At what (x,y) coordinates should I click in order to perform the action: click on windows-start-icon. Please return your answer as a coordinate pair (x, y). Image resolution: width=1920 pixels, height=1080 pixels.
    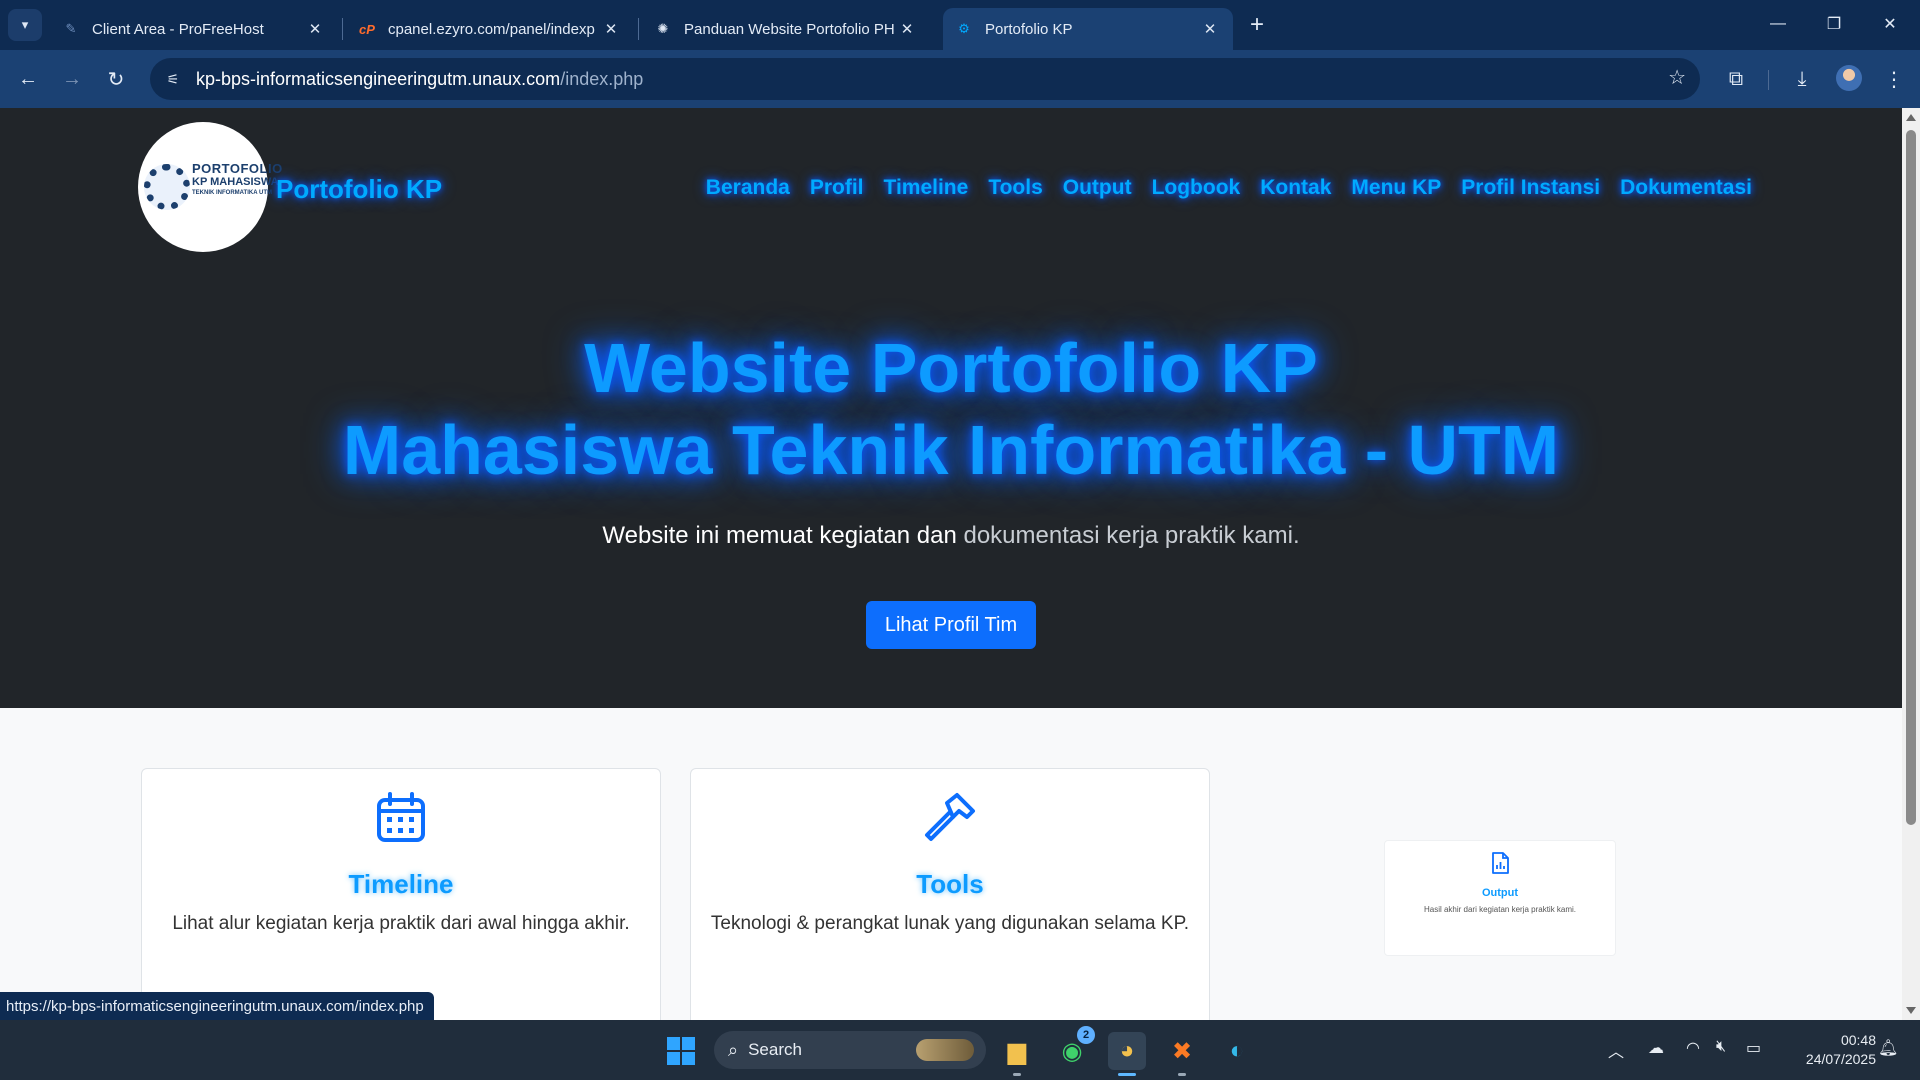
    Looking at the image, I should click on (681, 1051).